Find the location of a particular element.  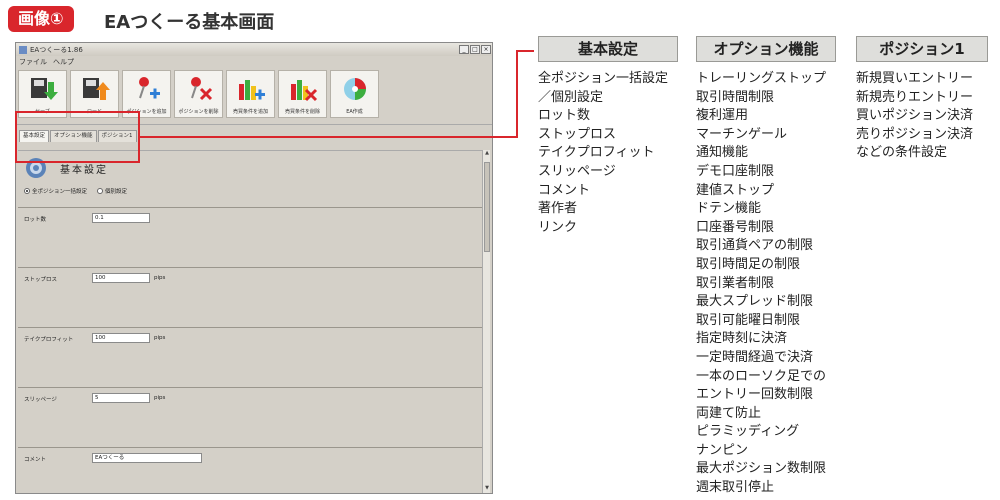

create-ea-button: EA作成 is located at coordinates (354, 94).